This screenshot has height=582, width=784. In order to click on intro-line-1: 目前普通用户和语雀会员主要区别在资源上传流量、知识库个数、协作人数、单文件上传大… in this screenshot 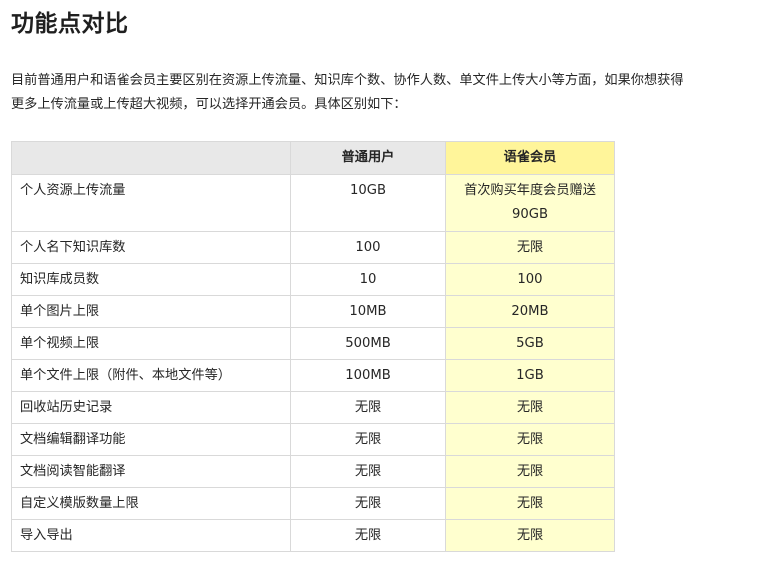, I will do `click(347, 80)`.